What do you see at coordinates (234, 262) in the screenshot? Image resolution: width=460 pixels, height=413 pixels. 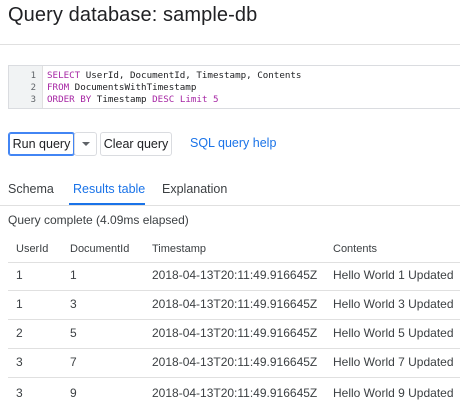 I see `table-header-divider` at bounding box center [234, 262].